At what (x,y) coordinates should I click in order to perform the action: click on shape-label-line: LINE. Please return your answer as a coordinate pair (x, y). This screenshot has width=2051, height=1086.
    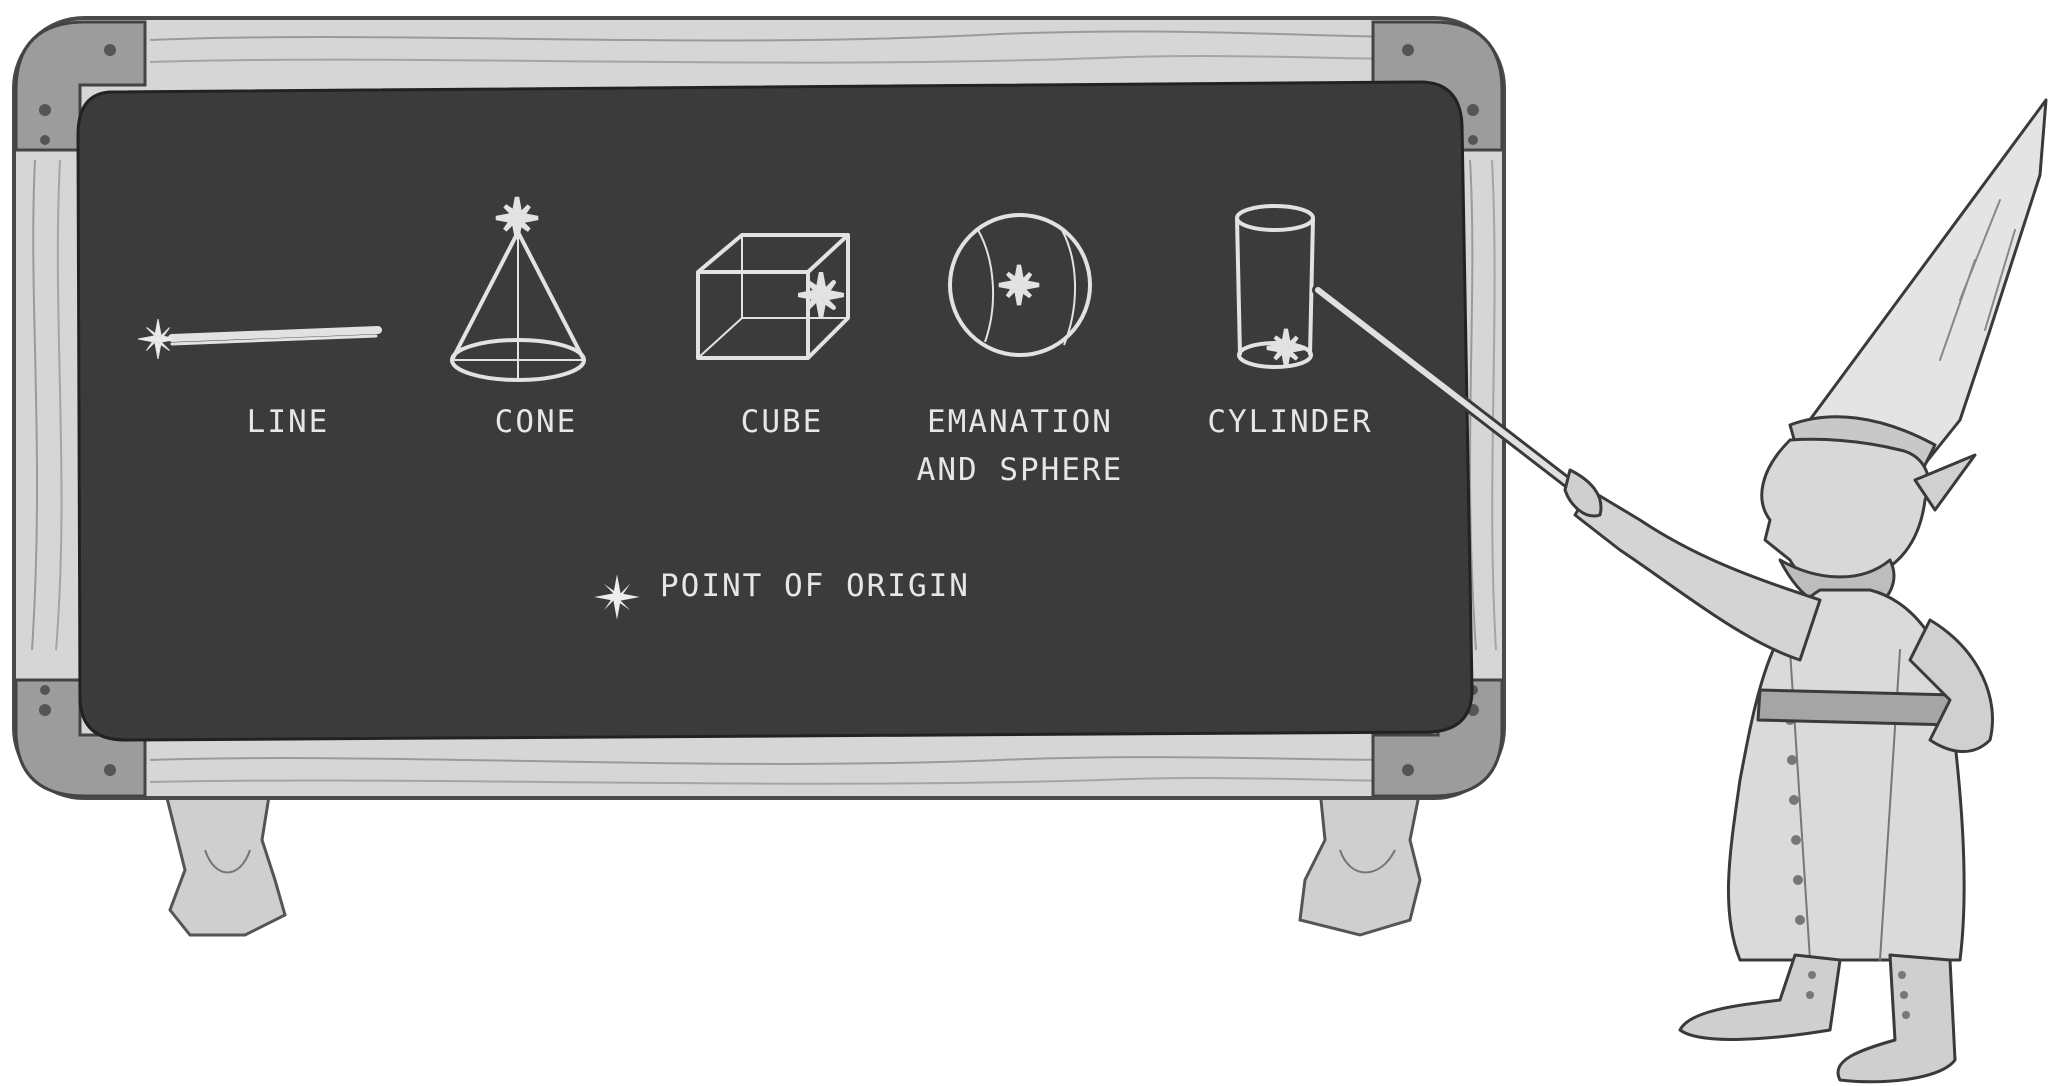
    Looking at the image, I should click on (288, 422).